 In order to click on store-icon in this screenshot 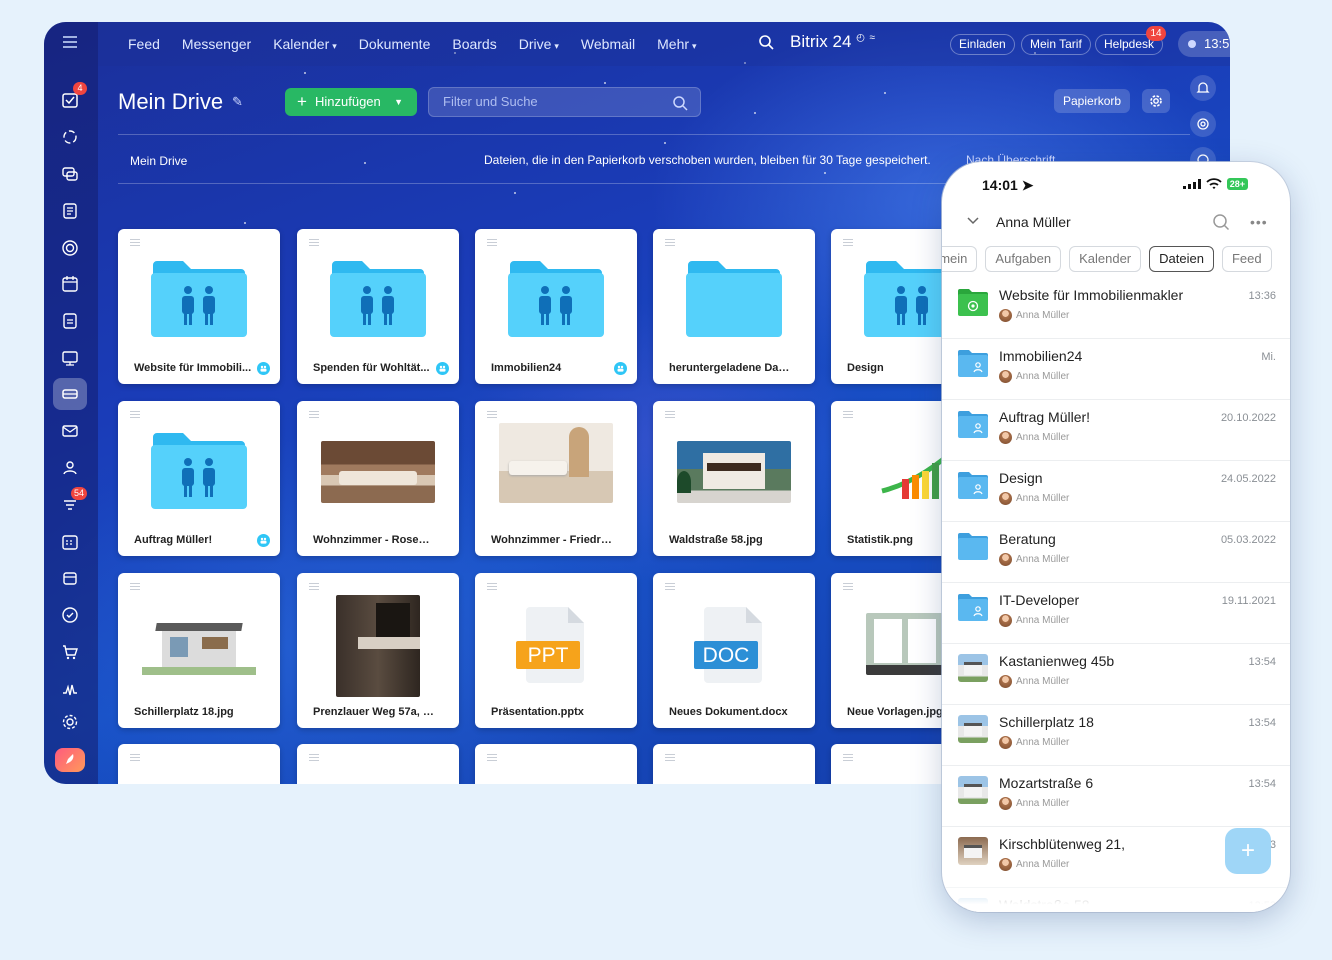, I will do `click(70, 578)`.